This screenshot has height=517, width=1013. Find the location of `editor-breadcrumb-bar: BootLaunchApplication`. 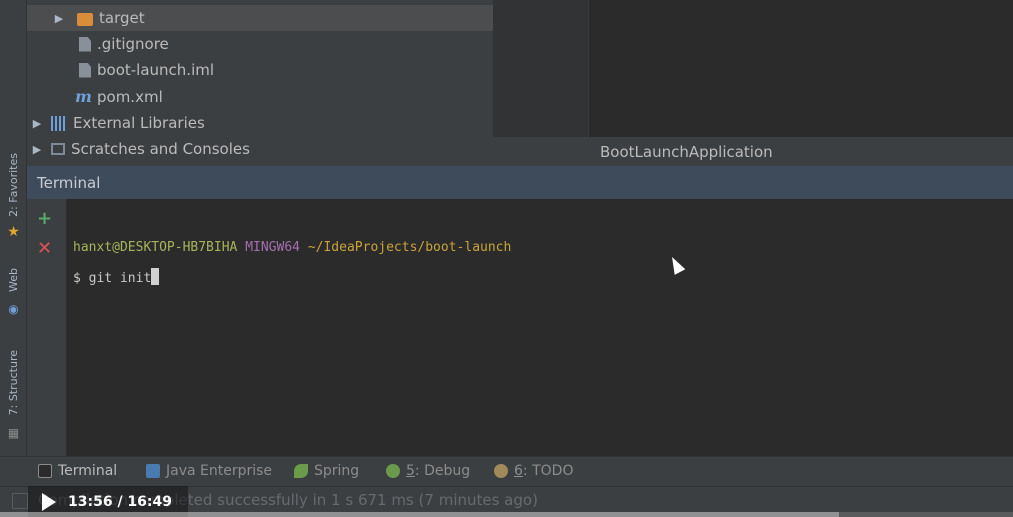

editor-breadcrumb-bar: BootLaunchApplication is located at coordinates (753, 151).